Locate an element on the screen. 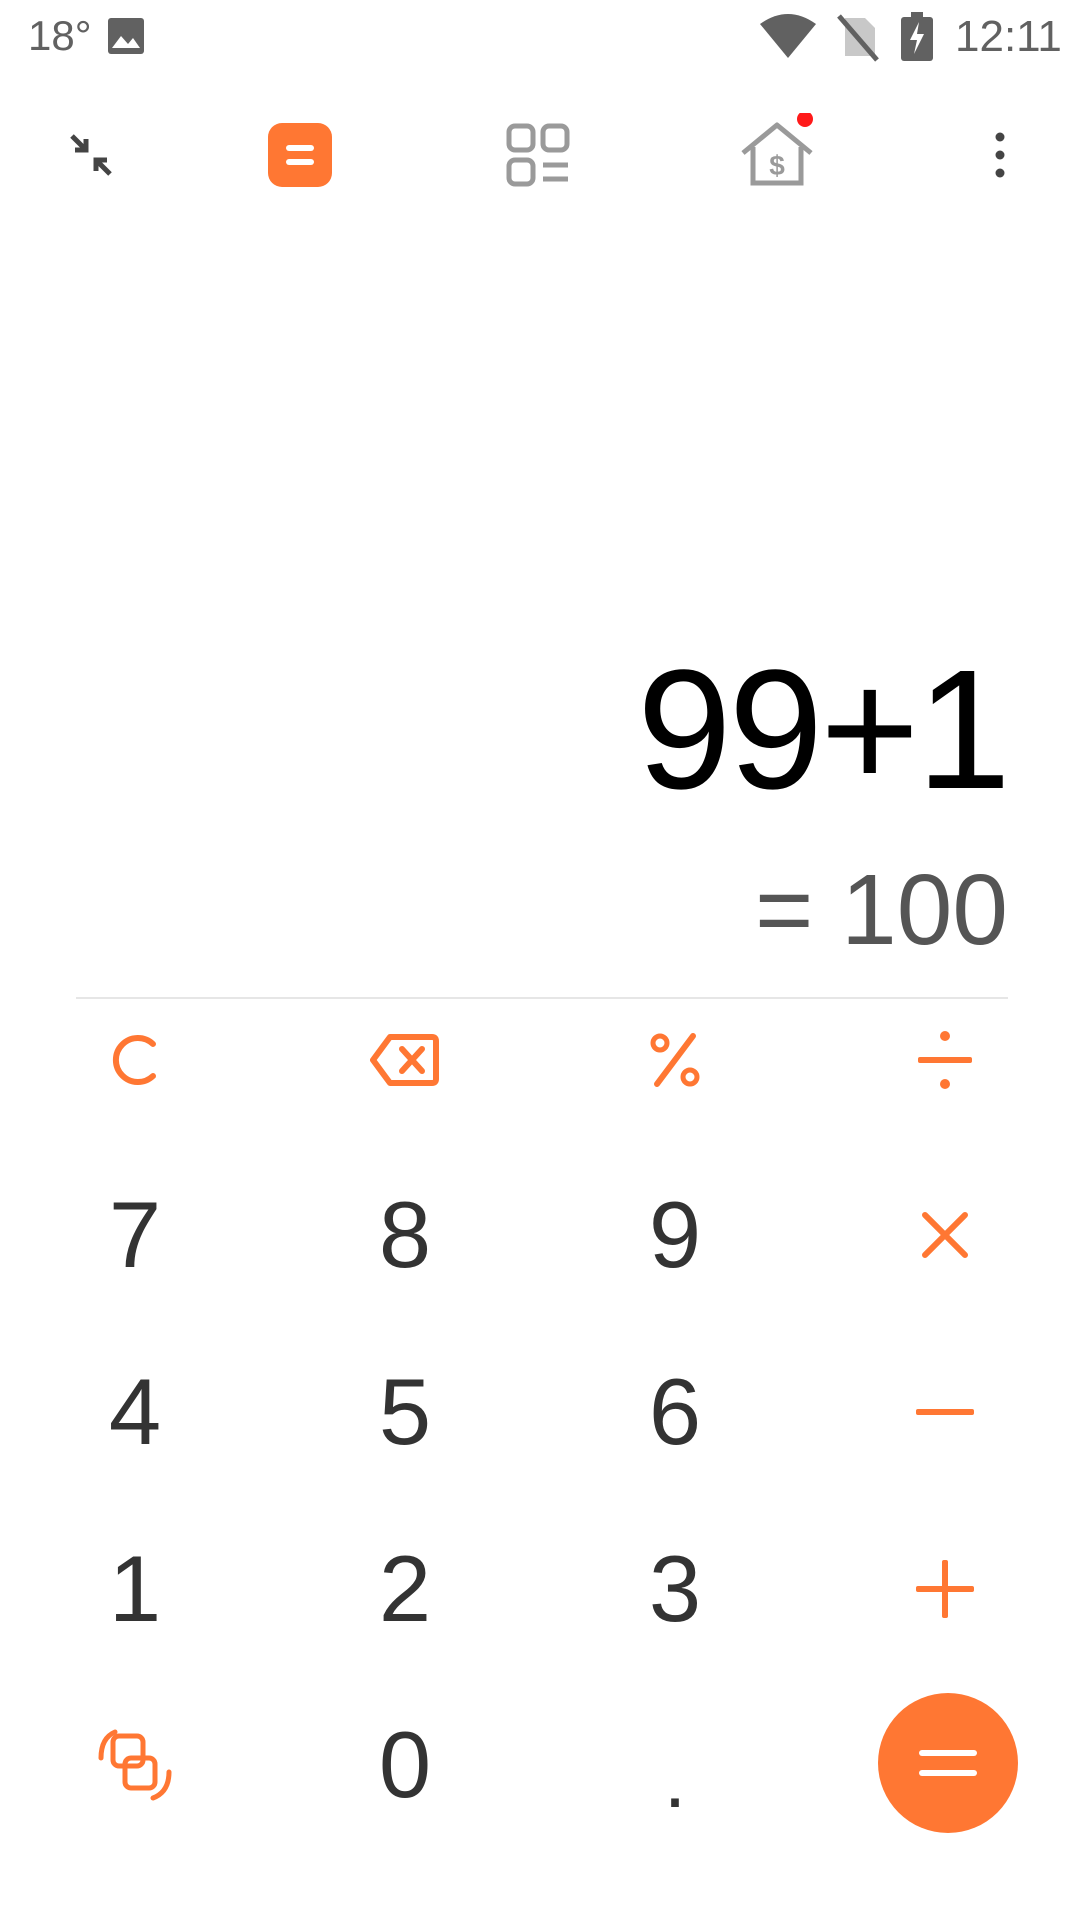 The width and height of the screenshot is (1080, 1920). equals-button is located at coordinates (948, 1763).